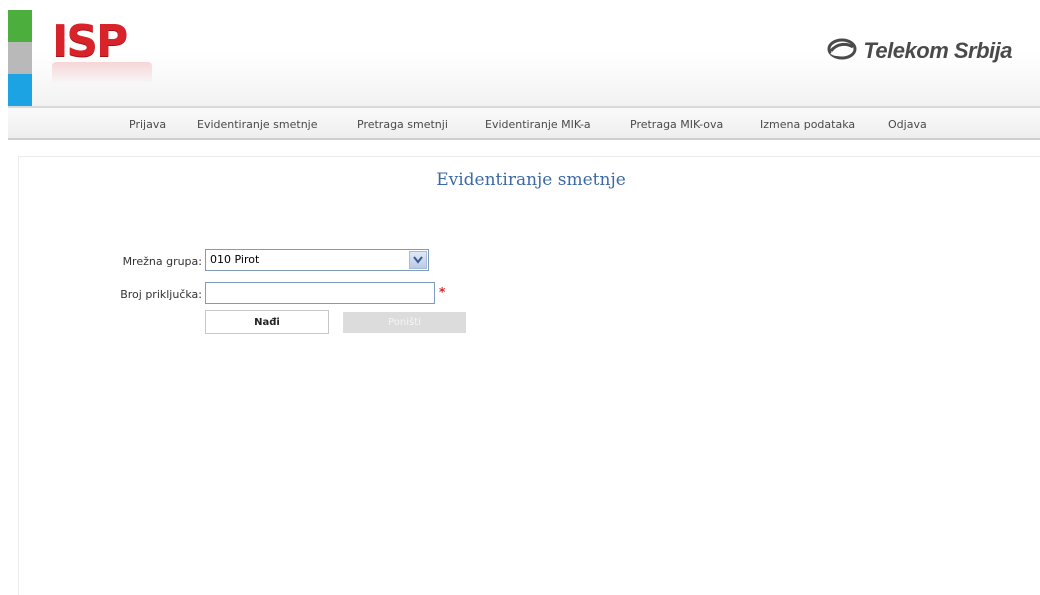 This screenshot has height=595, width=1040. I want to click on page-title: Evidentiranje smetnje, so click(531, 180).